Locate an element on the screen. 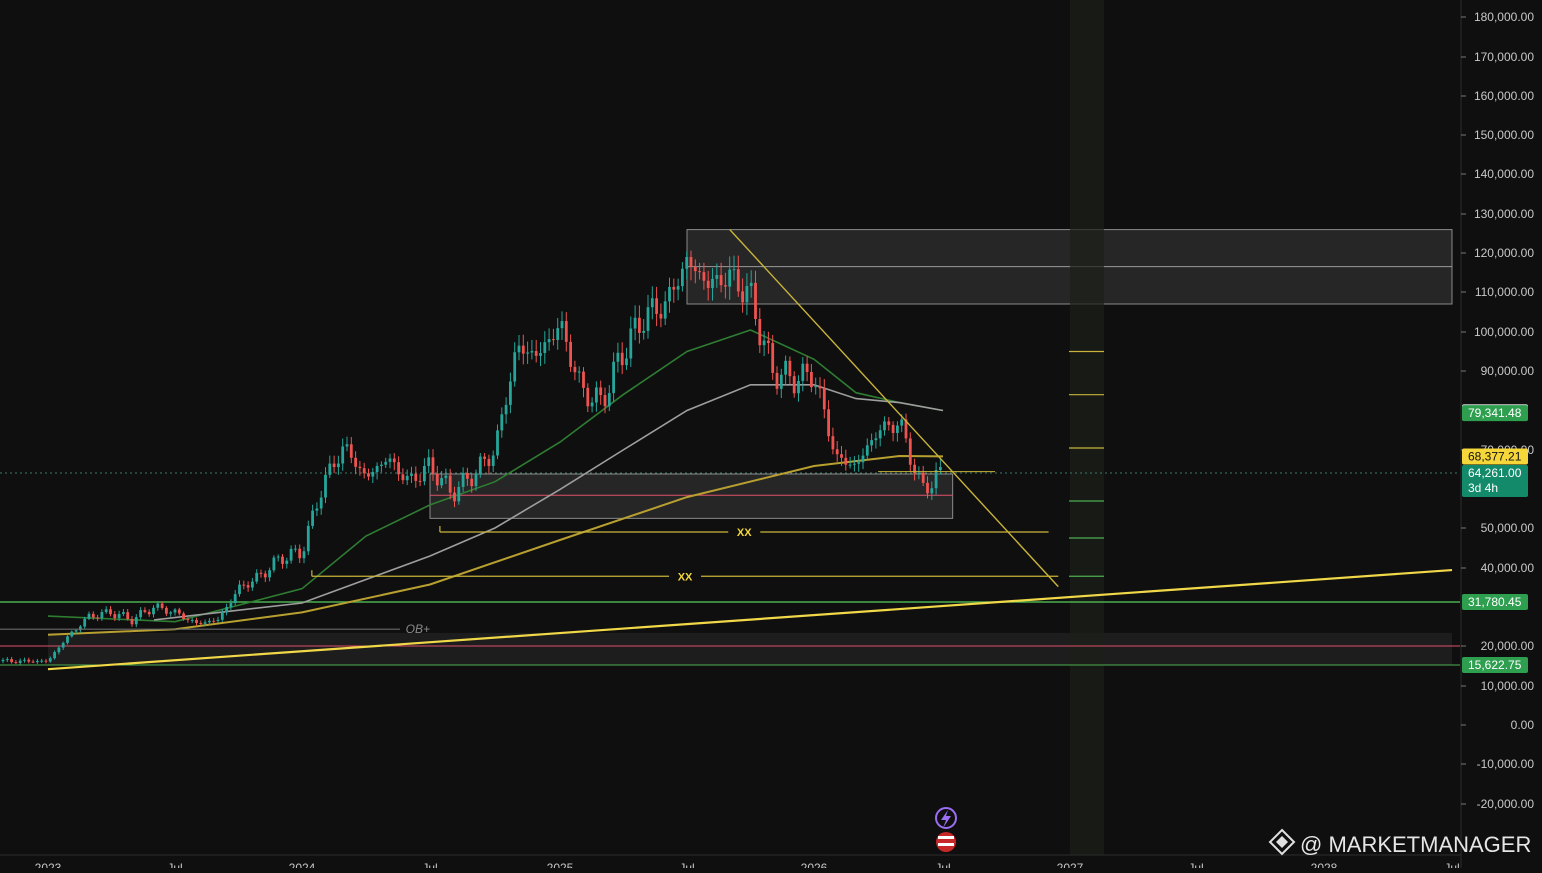 This screenshot has height=873, width=1542. time-axis-tick-label: Jul is located at coordinates (1195, 864).